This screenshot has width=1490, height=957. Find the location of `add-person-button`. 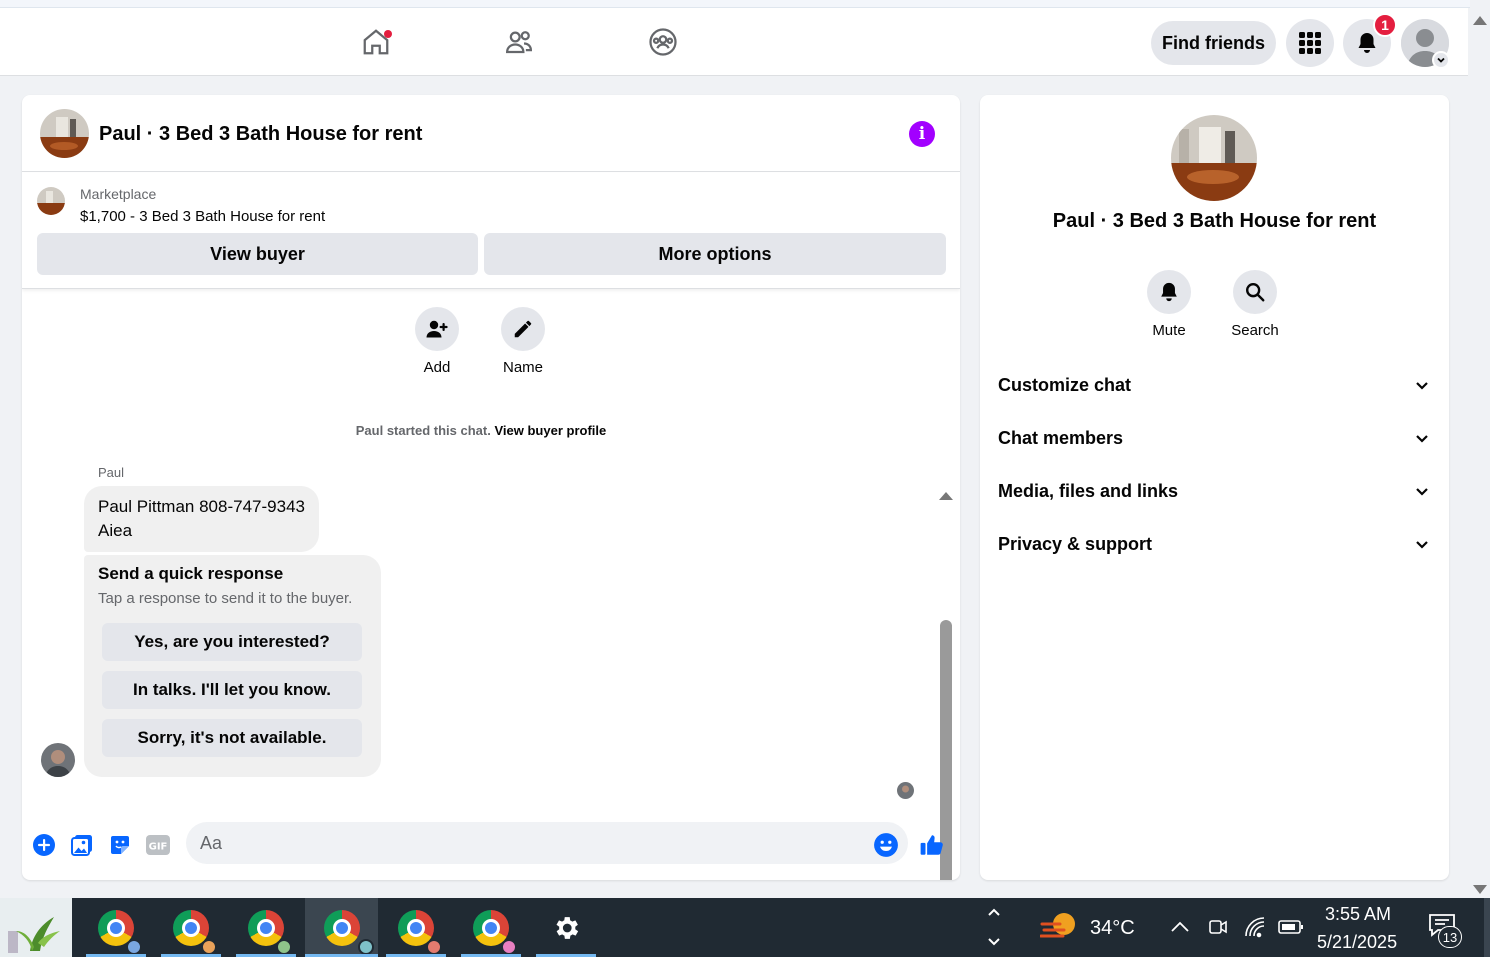

add-person-button is located at coordinates (437, 329).